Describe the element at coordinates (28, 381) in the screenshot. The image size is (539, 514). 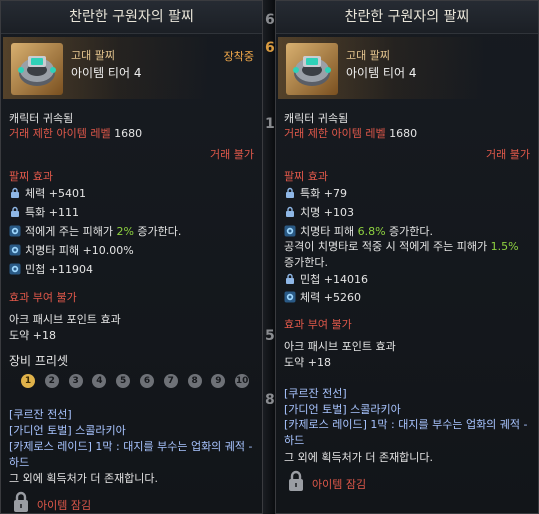
I see `preset-button: 1` at that location.